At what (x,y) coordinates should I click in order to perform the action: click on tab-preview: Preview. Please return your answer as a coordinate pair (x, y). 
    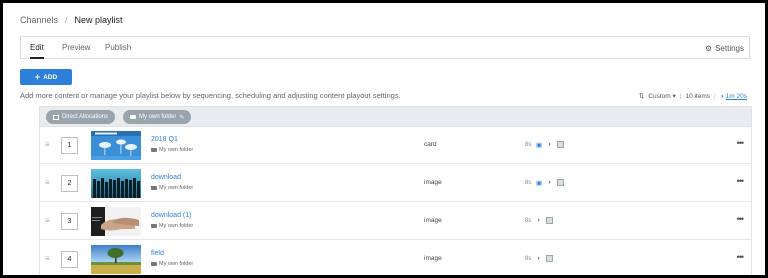
    Looking at the image, I should click on (76, 48).